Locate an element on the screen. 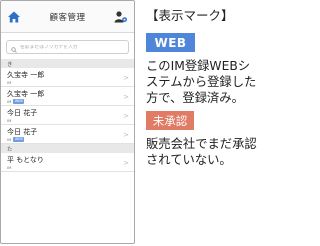  list-item: 久宝寺 一郎 IM WEB > is located at coordinates (67, 96).